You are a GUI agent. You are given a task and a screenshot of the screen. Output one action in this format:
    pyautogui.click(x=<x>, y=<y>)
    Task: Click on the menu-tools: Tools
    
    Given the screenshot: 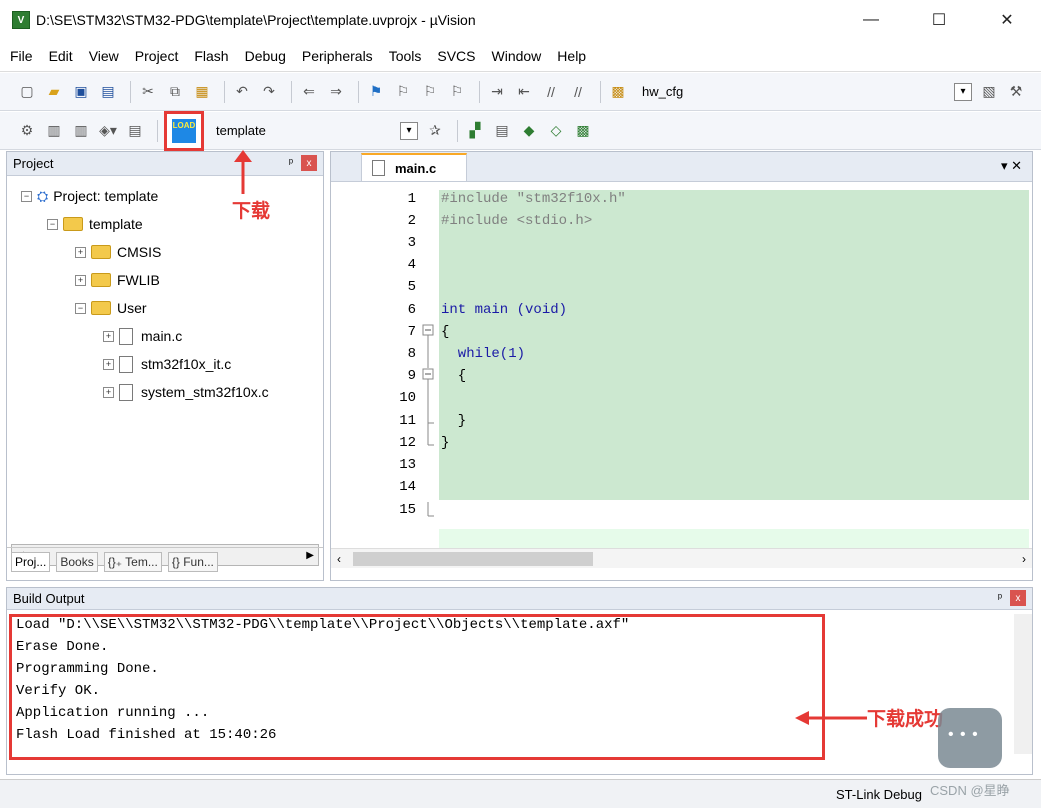 What is the action you would take?
    pyautogui.click(x=405, y=56)
    